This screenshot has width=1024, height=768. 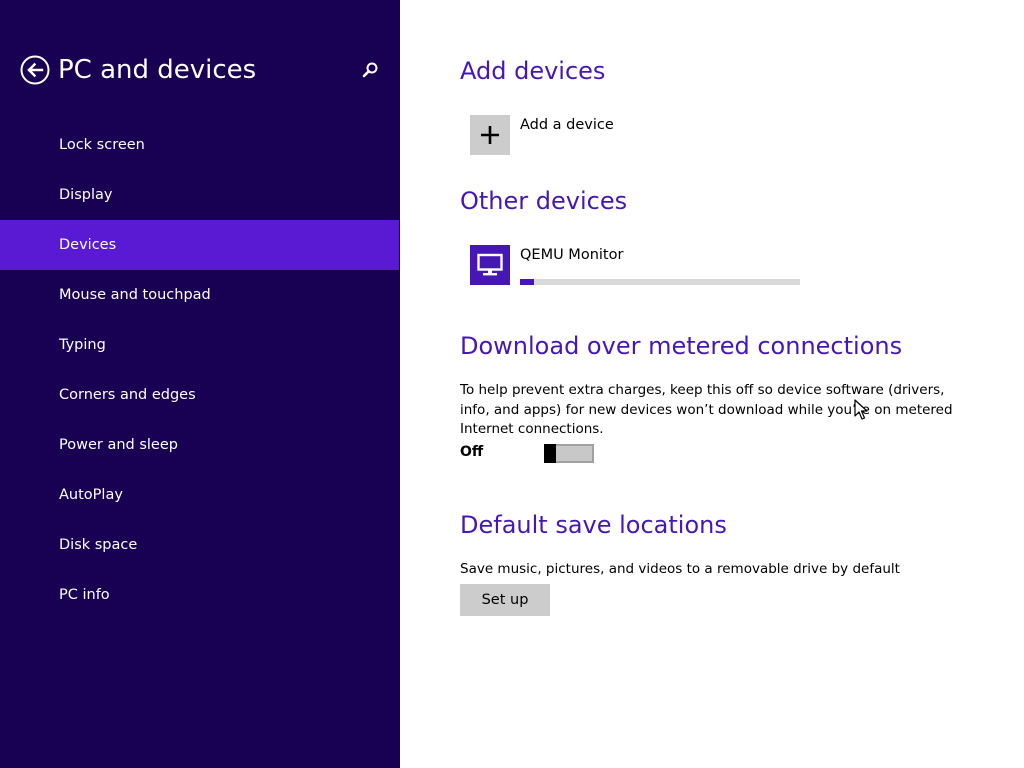 I want to click on sidebar-item-devices: Devices, so click(x=199, y=245).